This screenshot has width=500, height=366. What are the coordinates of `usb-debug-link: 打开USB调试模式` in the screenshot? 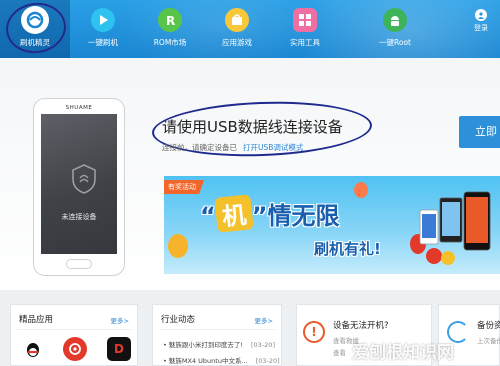 It's located at (273, 147).